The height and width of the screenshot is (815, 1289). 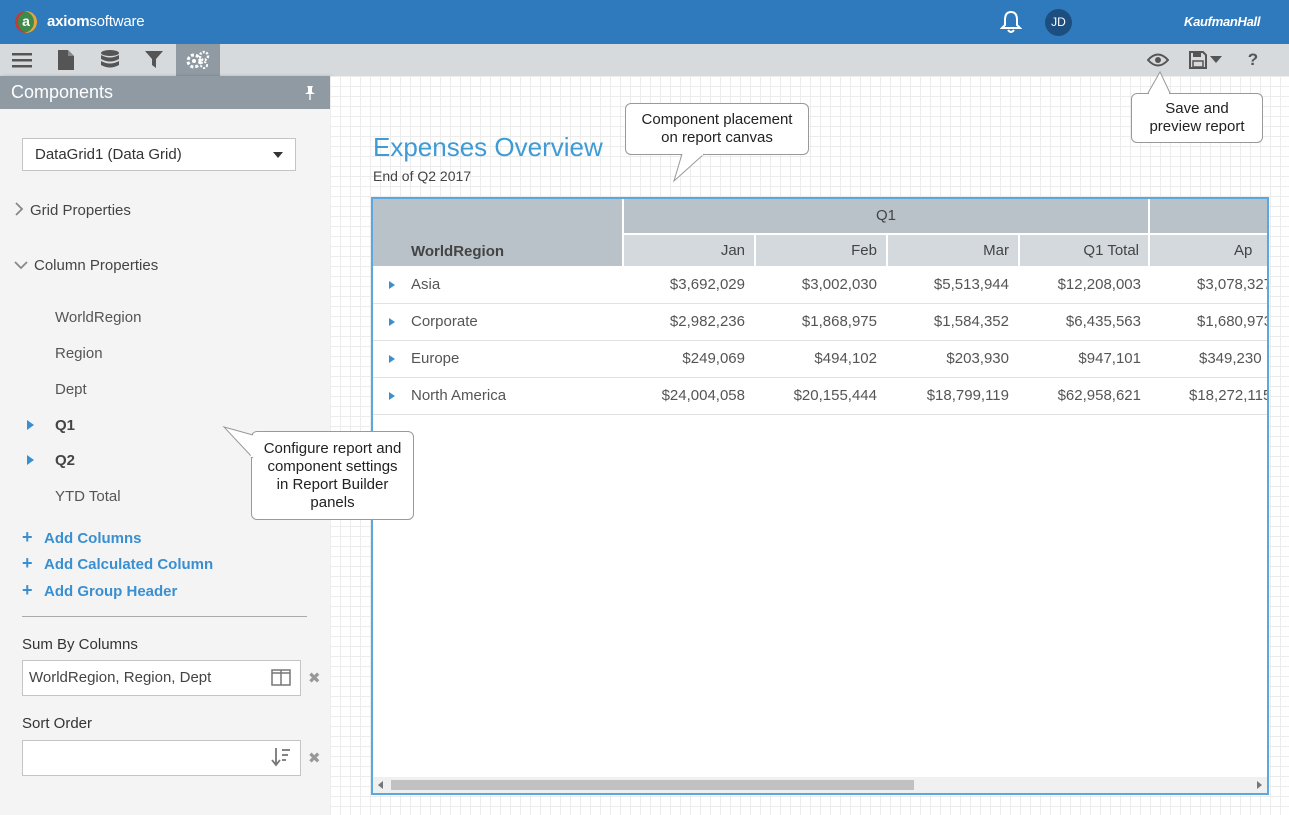 What do you see at coordinates (971, 321) in the screenshot?
I see `cell: $1,584,352` at bounding box center [971, 321].